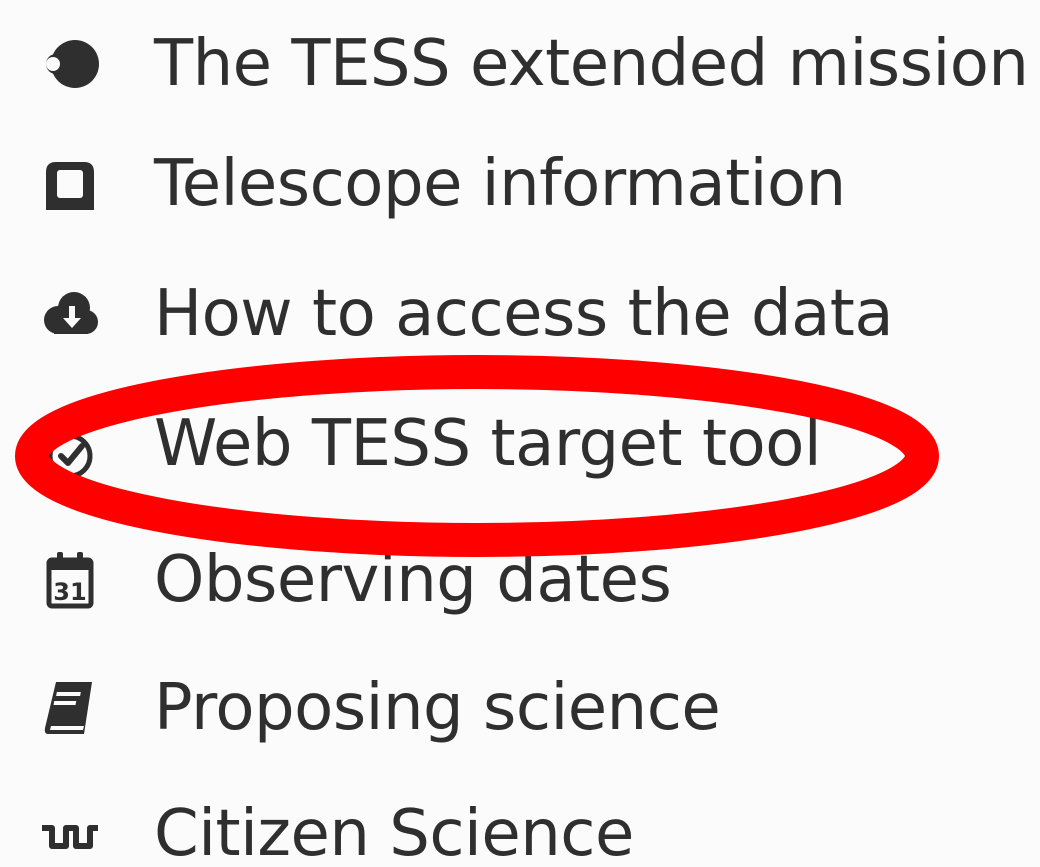 Image resolution: width=1040 pixels, height=867 pixels. Describe the element at coordinates (69, 592) in the screenshot. I see `calendar-day: 31` at that location.